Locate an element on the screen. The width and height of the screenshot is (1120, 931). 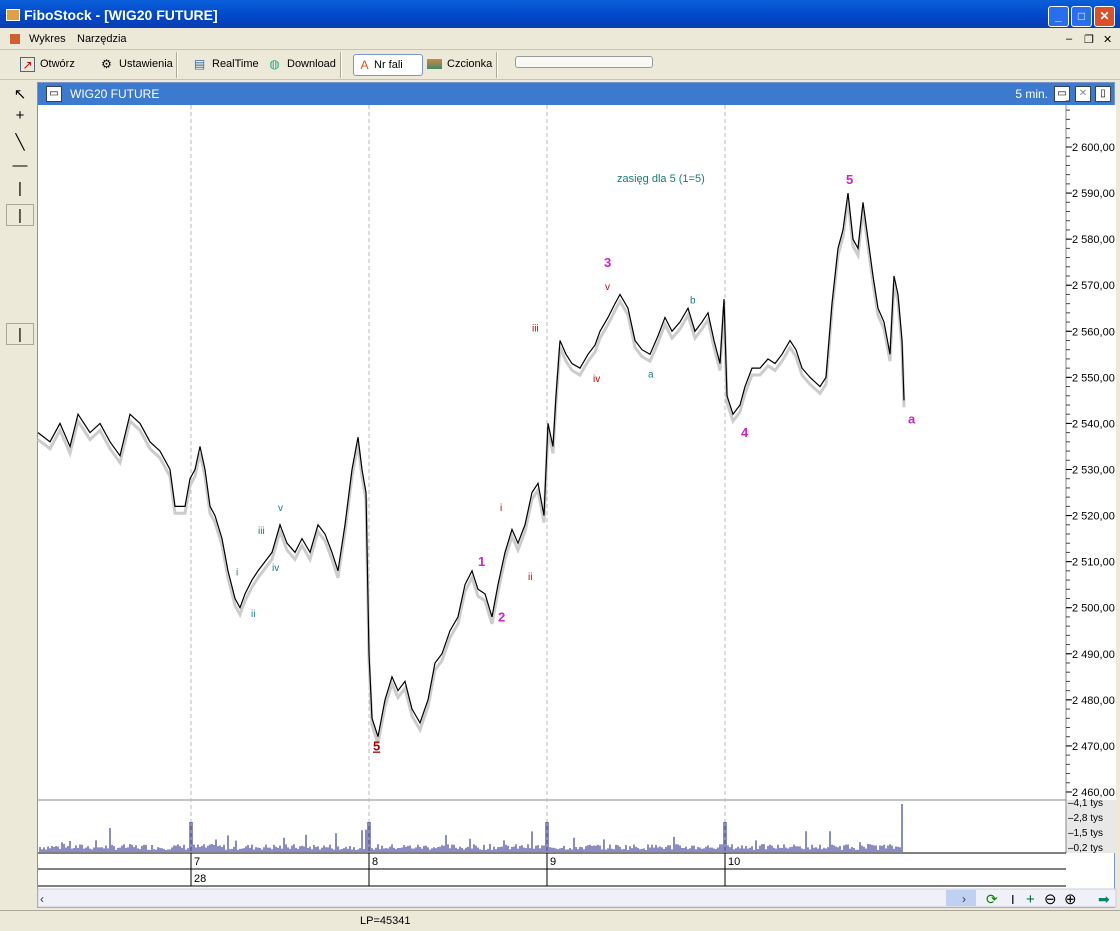
cursor-icon: I is located at coordinates (1013, 899).